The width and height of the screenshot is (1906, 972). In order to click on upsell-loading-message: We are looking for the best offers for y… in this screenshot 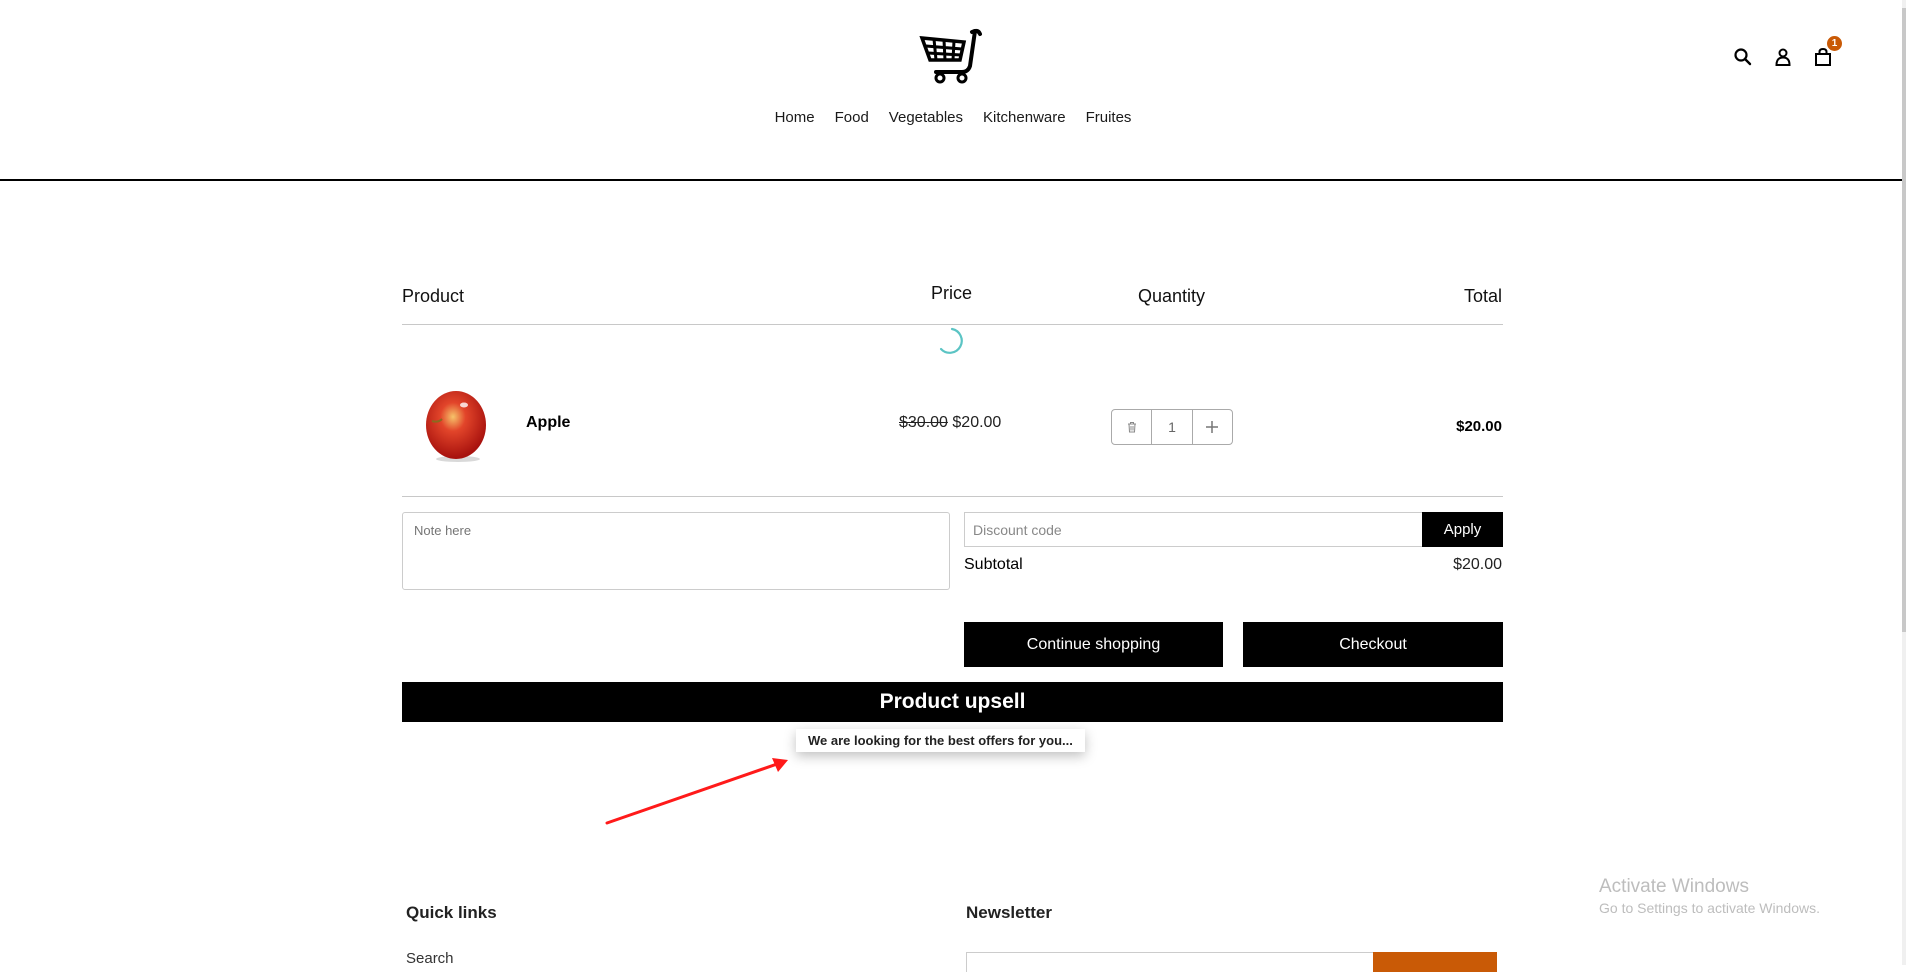, I will do `click(940, 740)`.